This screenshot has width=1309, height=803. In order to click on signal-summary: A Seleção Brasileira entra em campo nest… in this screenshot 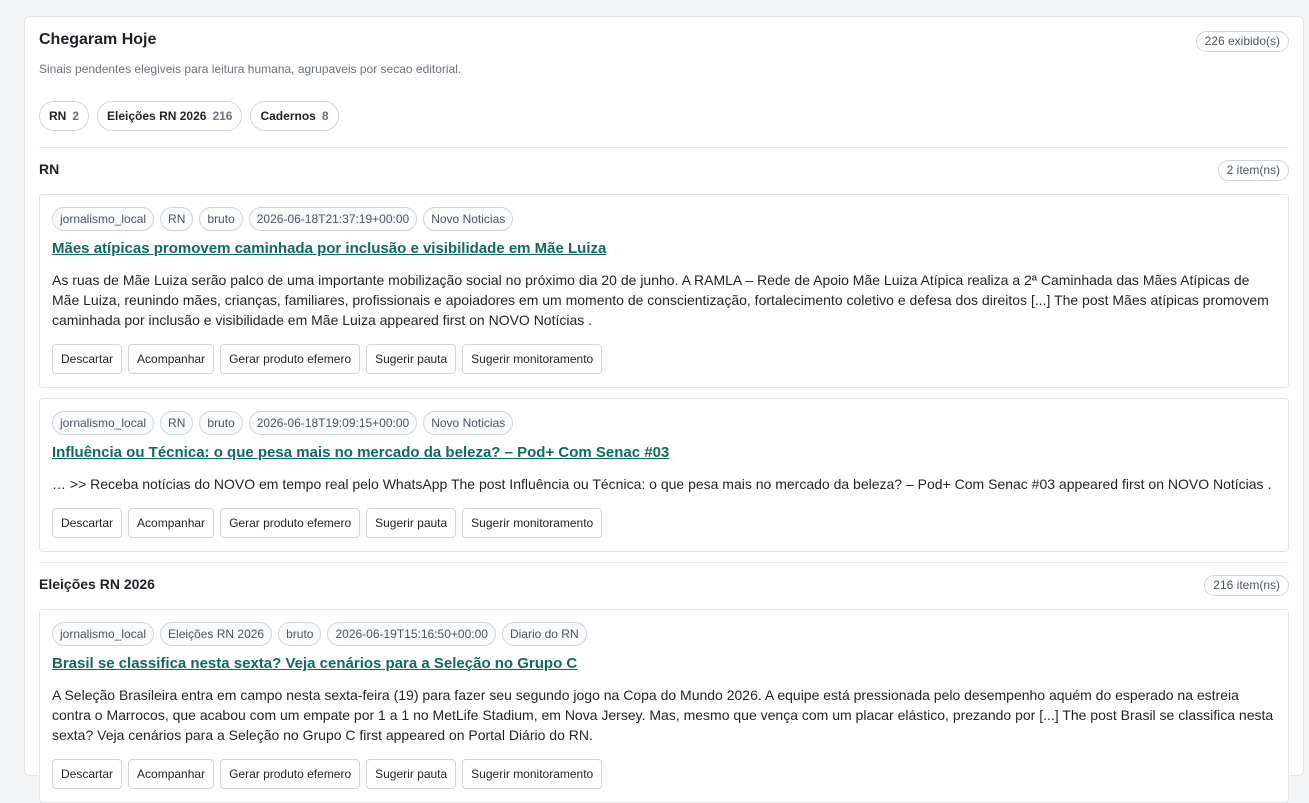, I will do `click(663, 715)`.